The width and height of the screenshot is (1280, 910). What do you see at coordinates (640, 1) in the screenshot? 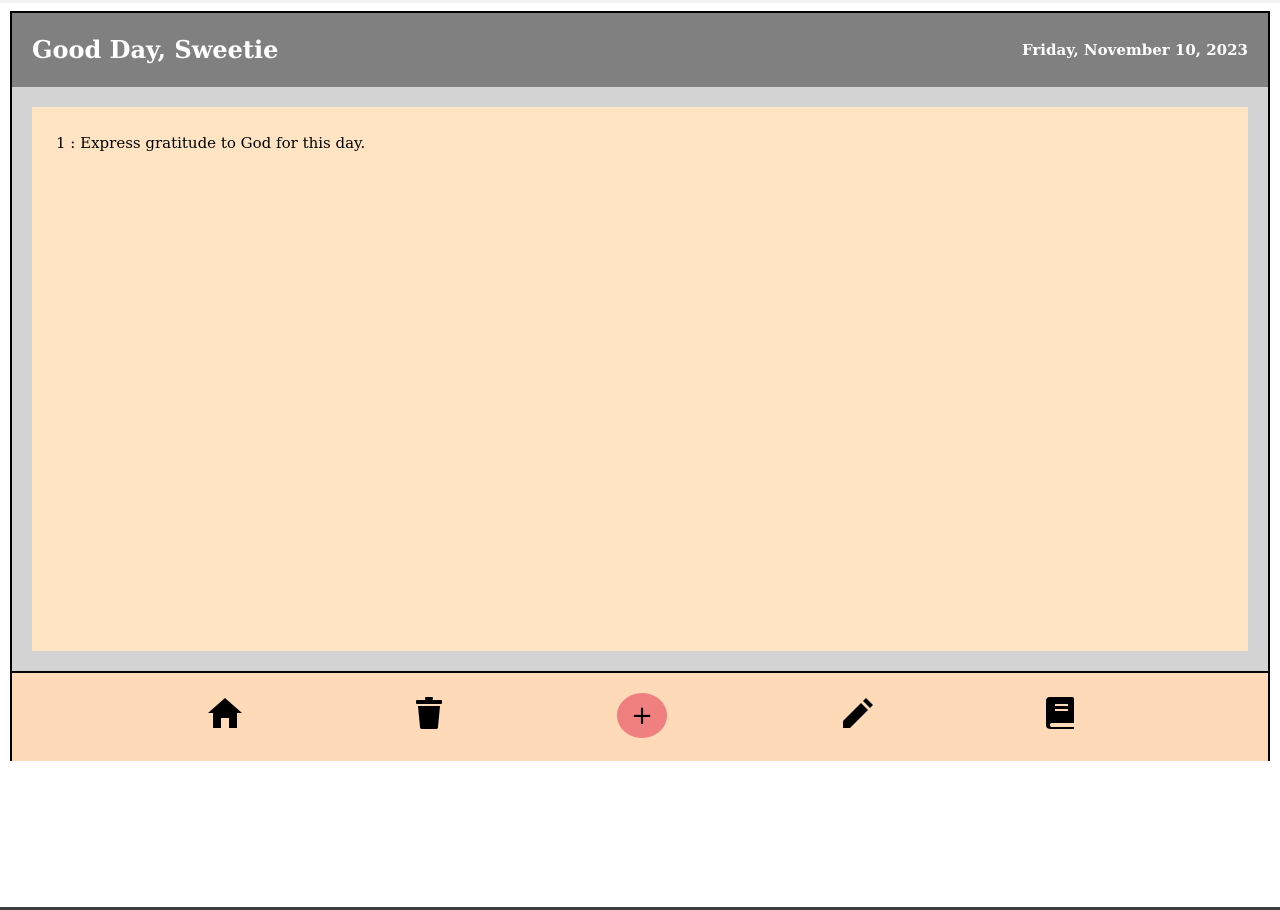
I see `window-top-edge` at bounding box center [640, 1].